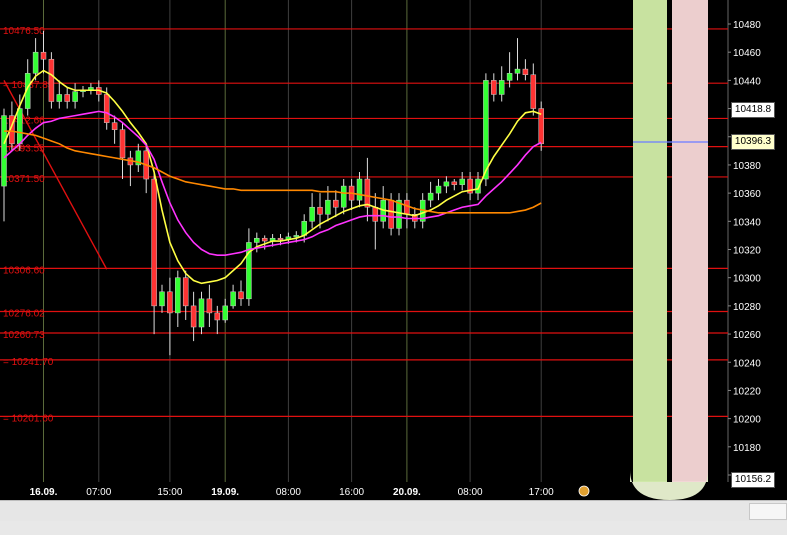  What do you see at coordinates (747, 448) in the screenshot?
I see `y-tick-label: 10180` at bounding box center [747, 448].